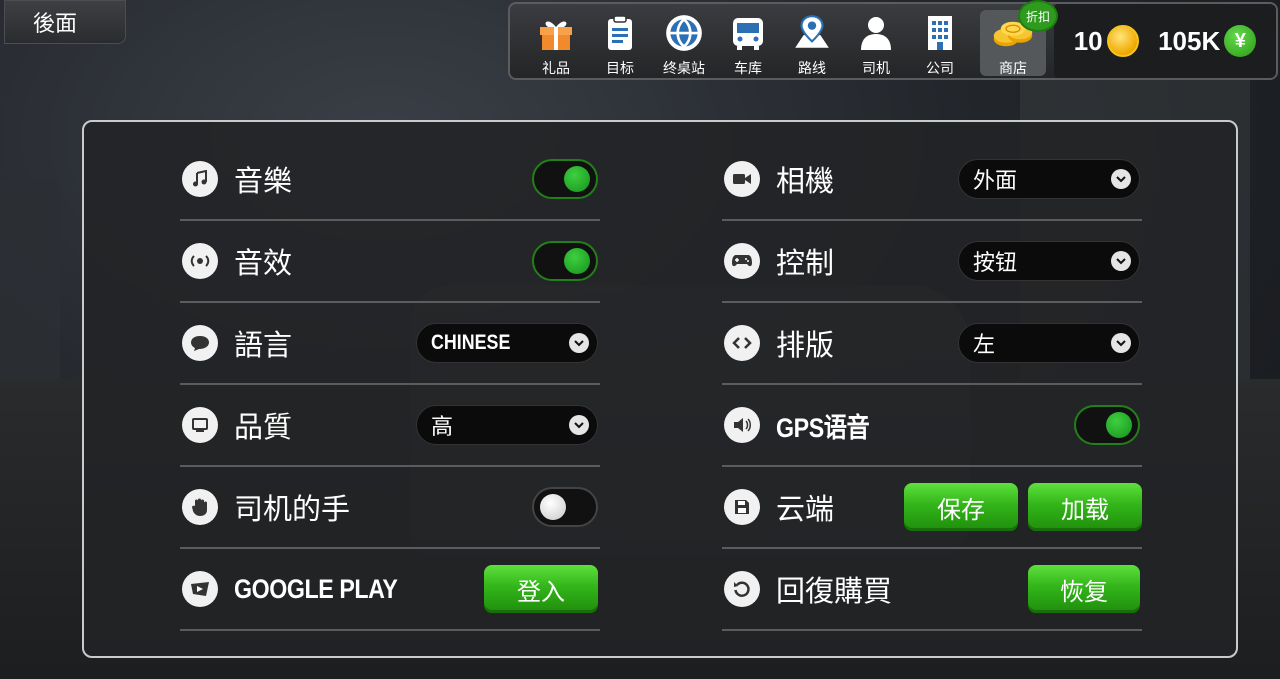 Image resolution: width=1280 pixels, height=679 pixels. What do you see at coordinates (620, 69) in the screenshot?
I see `nav-label: 目标` at bounding box center [620, 69].